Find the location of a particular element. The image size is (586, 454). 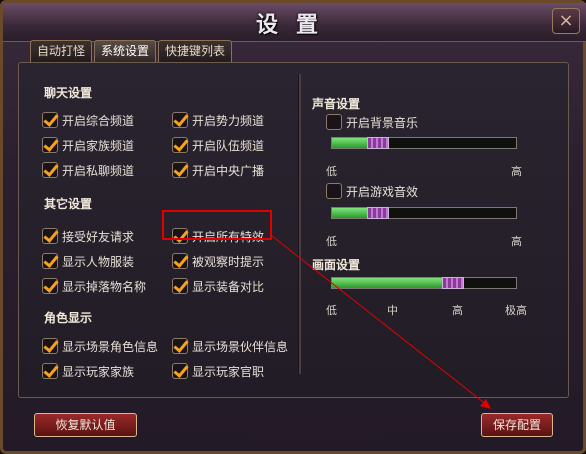

highlight-box is located at coordinates (217, 225).